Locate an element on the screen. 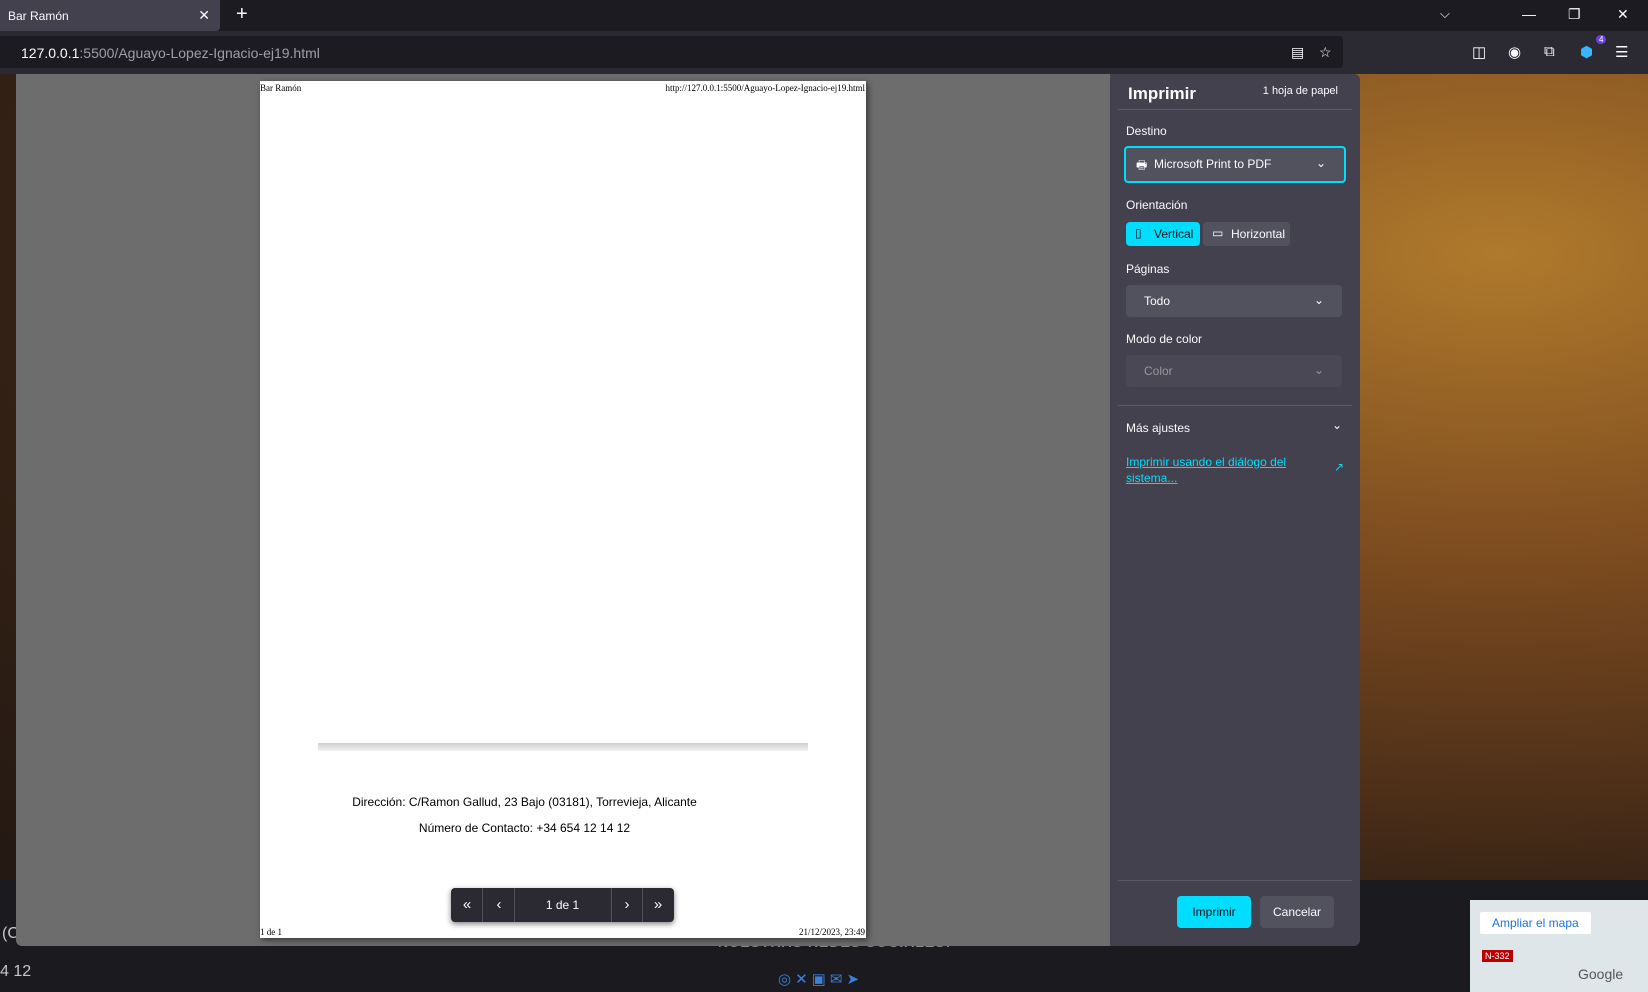 This screenshot has height=992, width=1648. page-divider is located at coordinates (563, 747).